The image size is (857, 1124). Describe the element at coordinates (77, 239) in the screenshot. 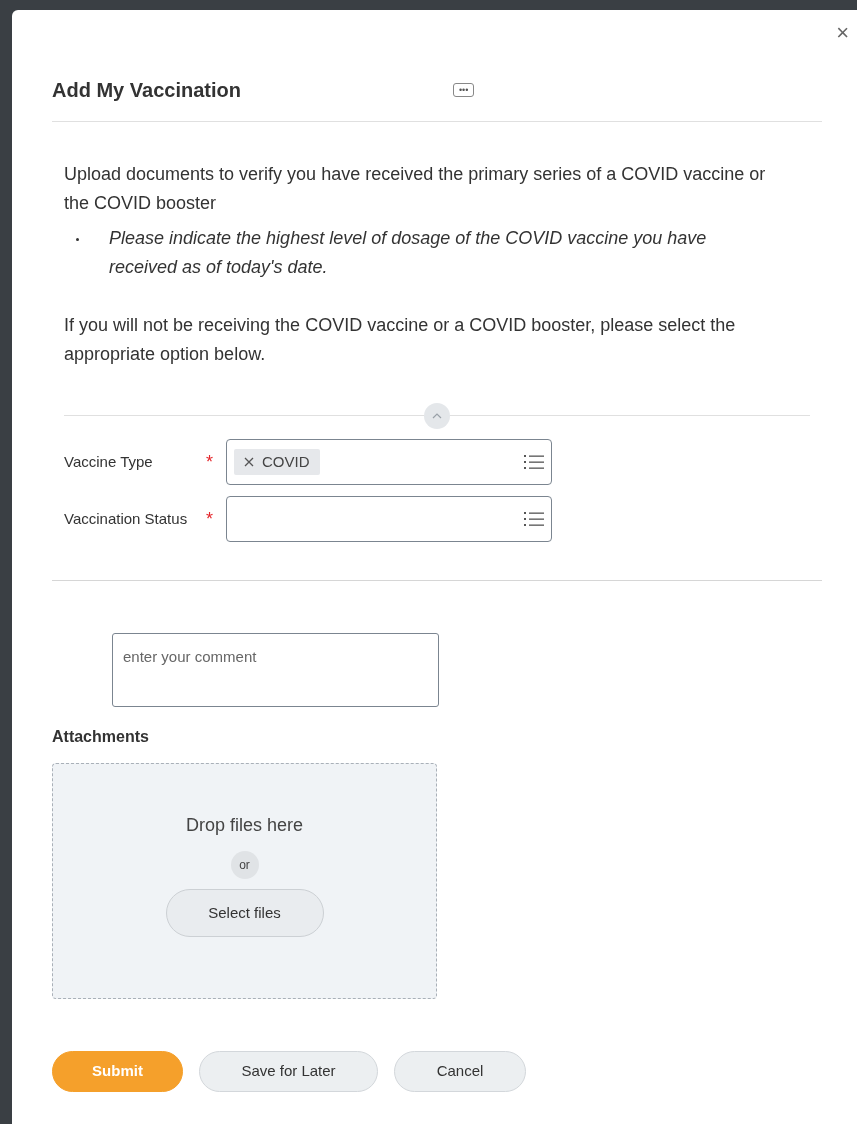

I see `bullet-icon` at that location.